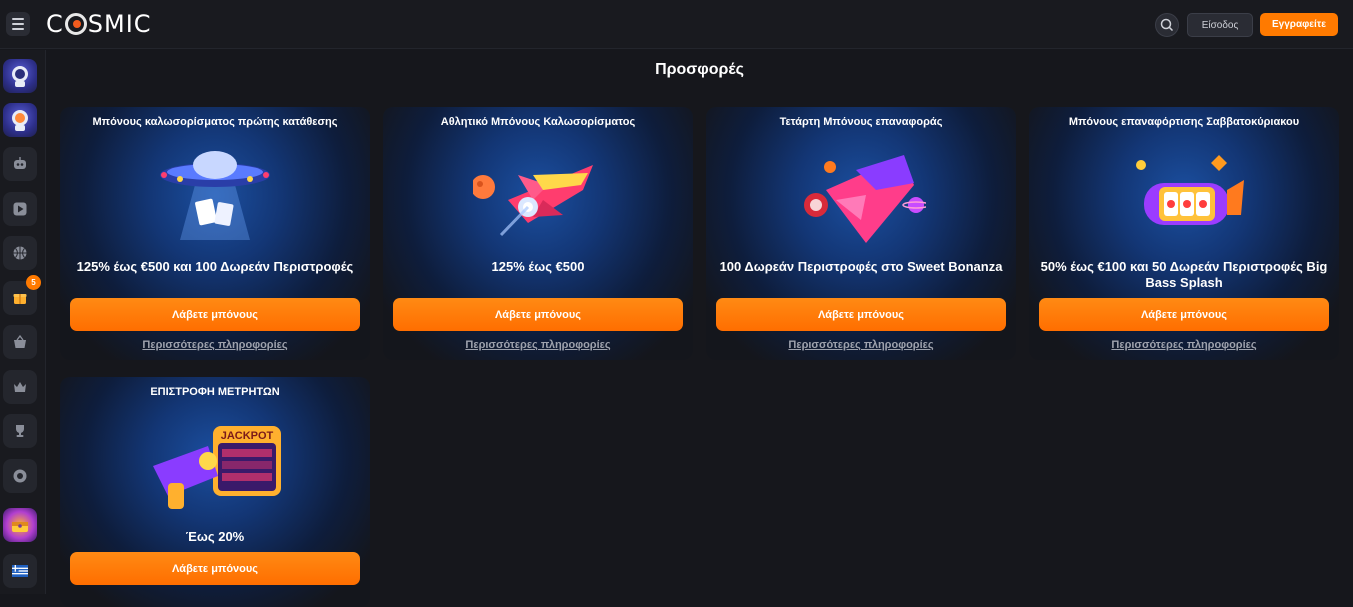 This screenshot has height=607, width=1353. Describe the element at coordinates (538, 122) in the screenshot. I see `promo-title: Αθλητικό Μπόνους Καλωσορίσματος` at that location.